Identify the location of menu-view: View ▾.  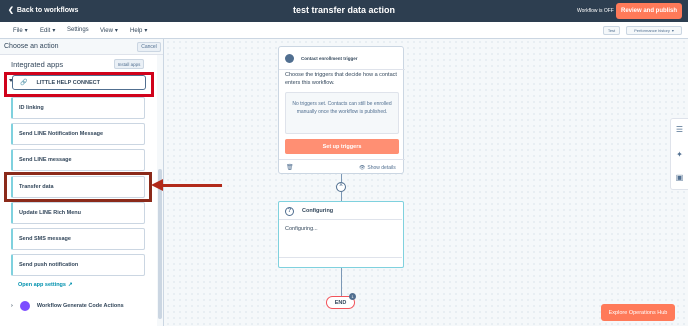
(109, 31).